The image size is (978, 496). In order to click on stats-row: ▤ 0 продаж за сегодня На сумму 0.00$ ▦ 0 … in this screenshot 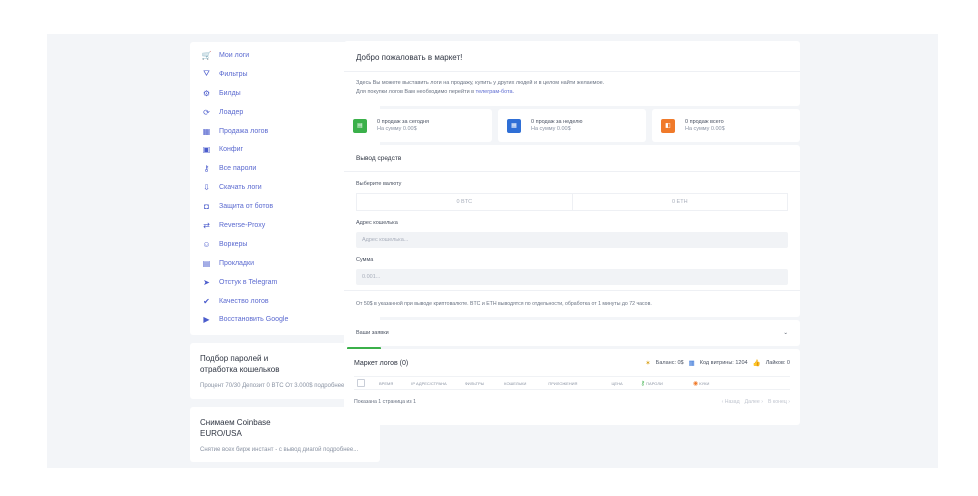, I will do `click(572, 125)`.